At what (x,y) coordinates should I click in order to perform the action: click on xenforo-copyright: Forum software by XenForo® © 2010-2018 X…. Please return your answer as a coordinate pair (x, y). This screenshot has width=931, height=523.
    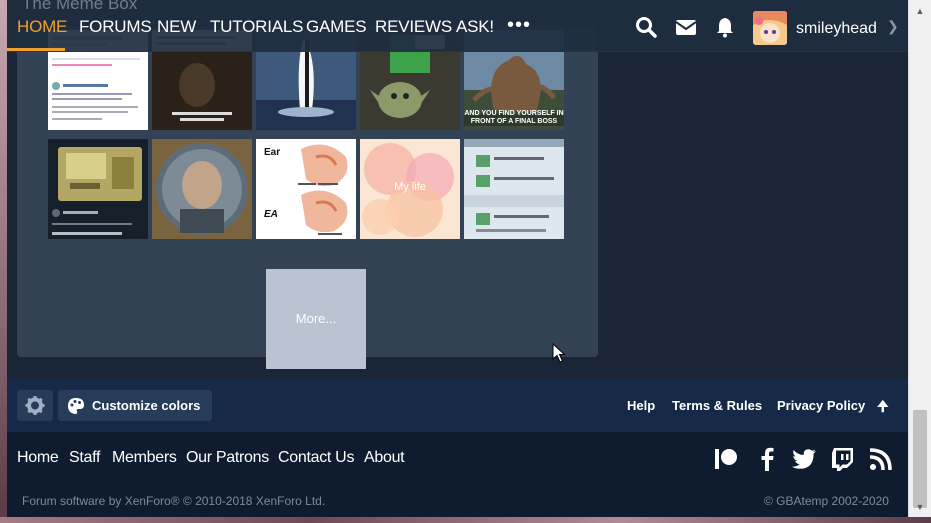
    Looking at the image, I should click on (174, 501).